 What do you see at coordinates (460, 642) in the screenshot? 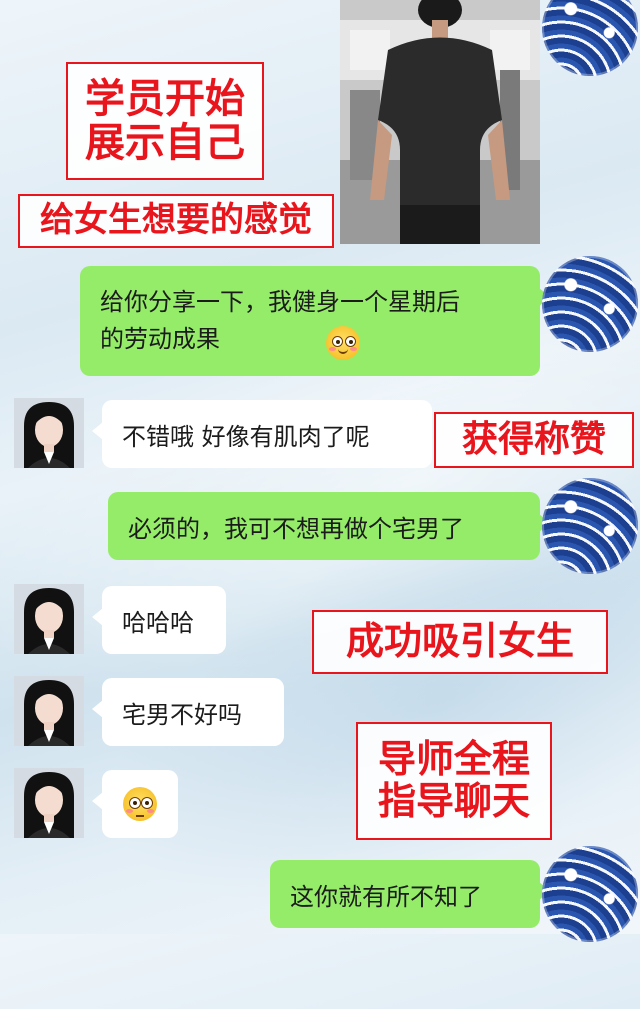
I see `label-attract: 成功吸引女生` at bounding box center [460, 642].